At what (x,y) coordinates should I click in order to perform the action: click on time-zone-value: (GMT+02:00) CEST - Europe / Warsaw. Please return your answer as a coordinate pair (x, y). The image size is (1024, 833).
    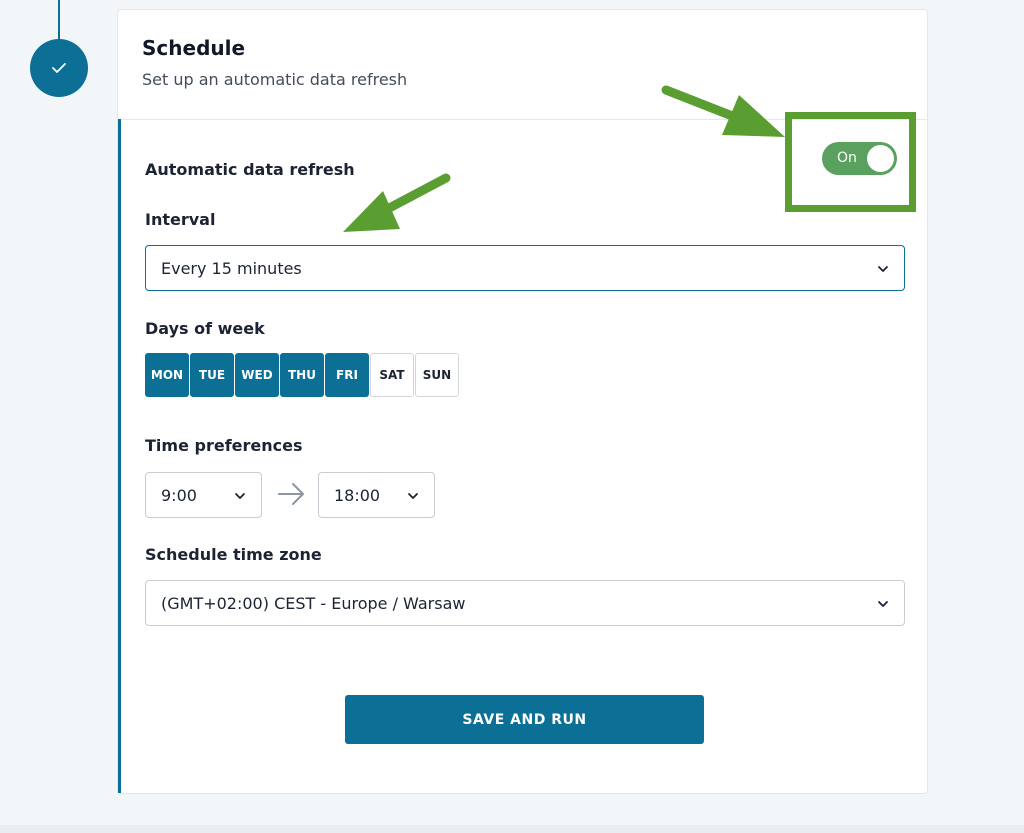
    Looking at the image, I should click on (313, 603).